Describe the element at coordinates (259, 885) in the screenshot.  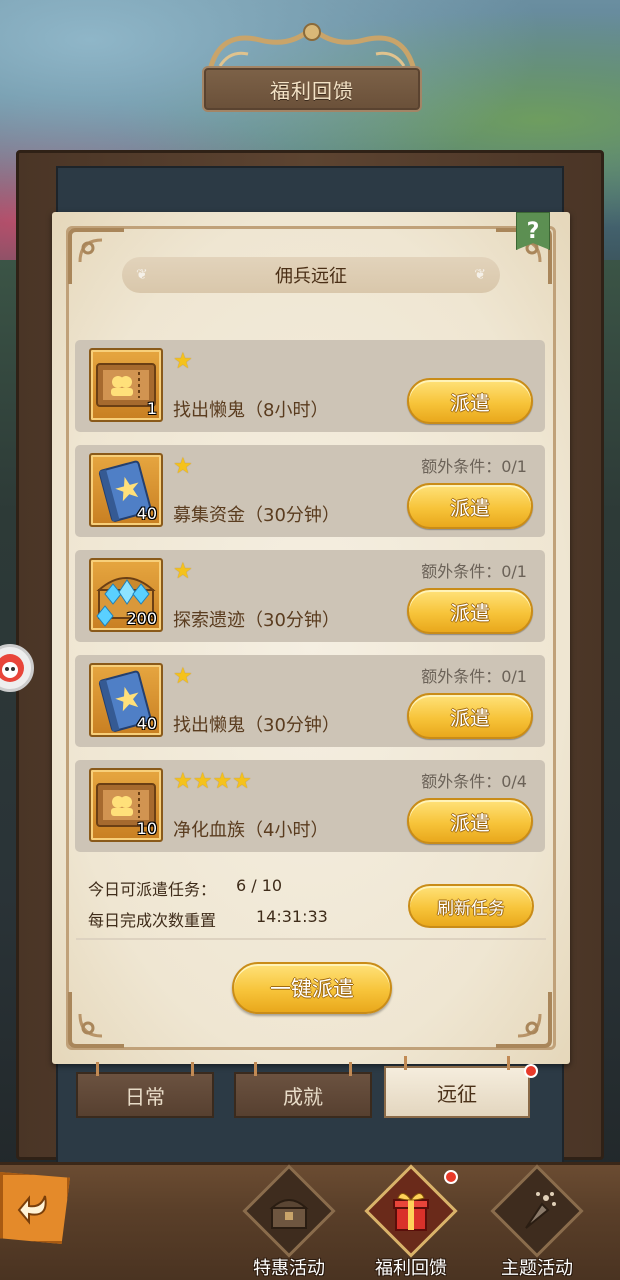
I see `dispatch-count: 6 / 10` at that location.